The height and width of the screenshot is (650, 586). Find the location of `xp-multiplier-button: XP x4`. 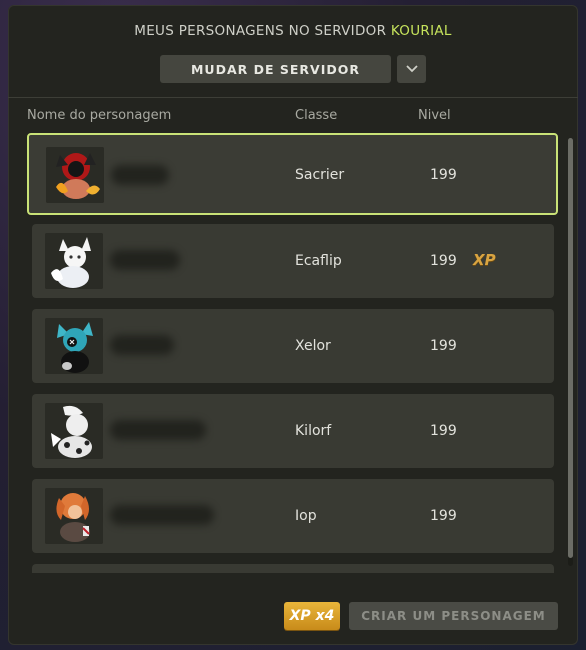

xp-multiplier-button: XP x4 is located at coordinates (312, 616).